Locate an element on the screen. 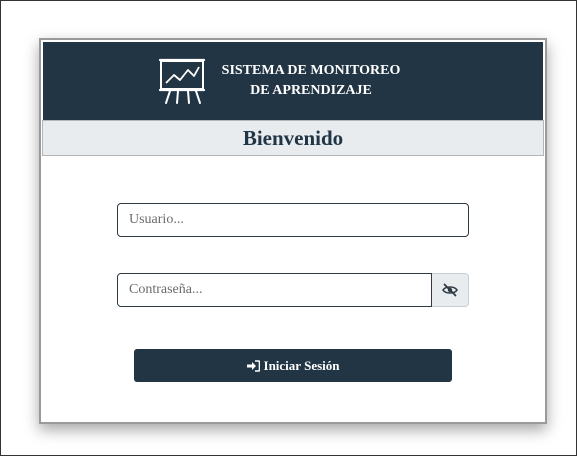 Image resolution: width=577 pixels, height=456 pixels. app-title: SISTEMA DE MONITOREO DE APRENDIZAJE is located at coordinates (311, 81).